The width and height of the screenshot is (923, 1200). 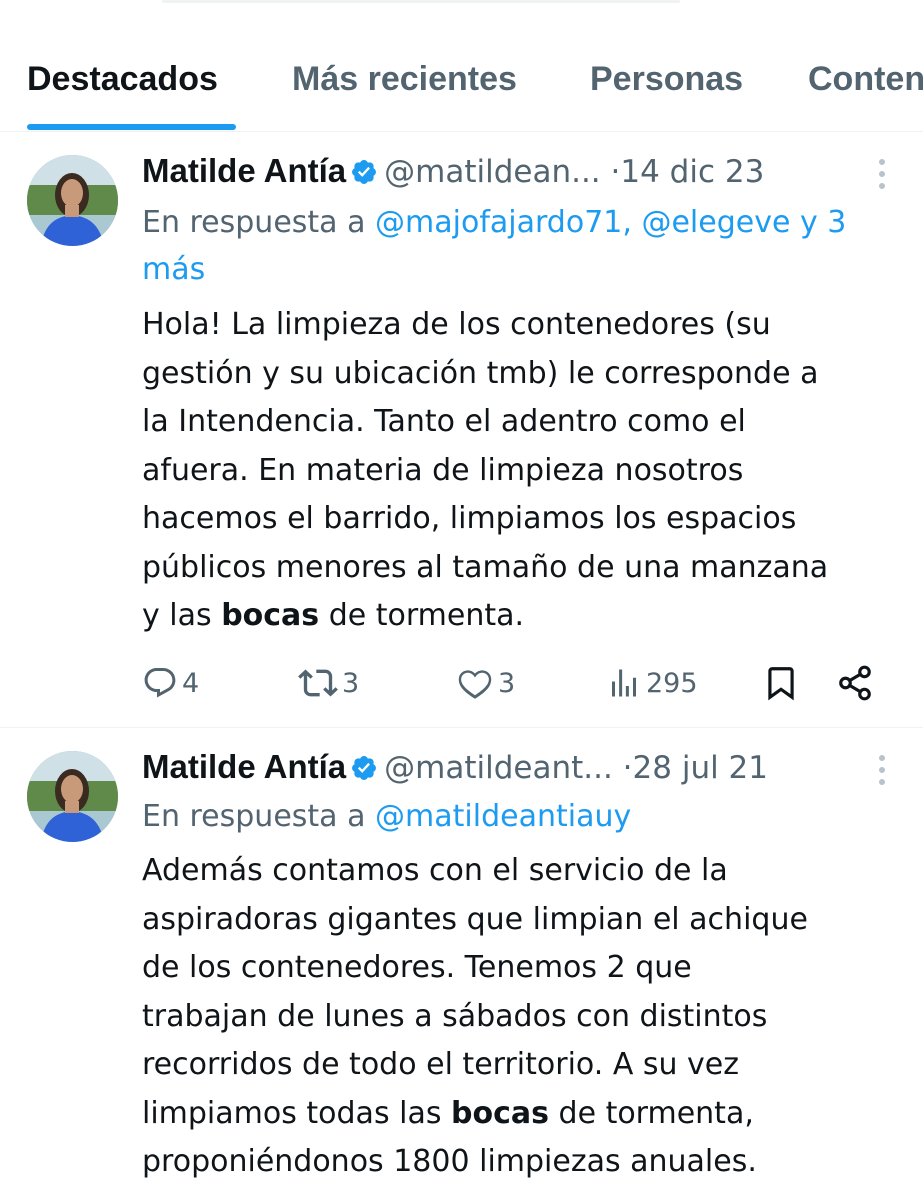 I want to click on top-divider, so click(x=421, y=1).